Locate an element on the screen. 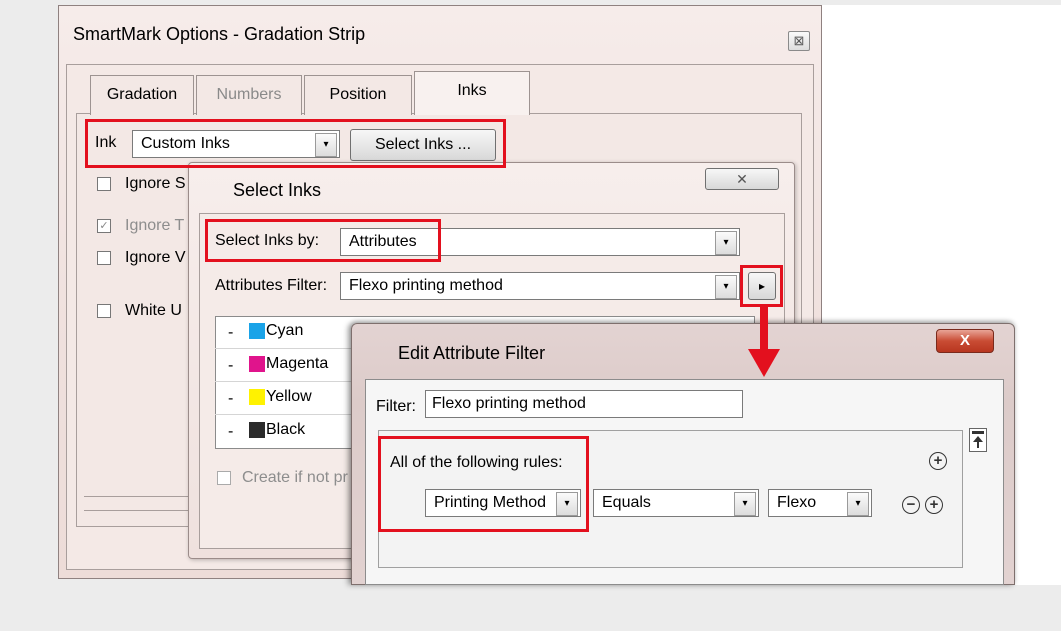  list-item-yellow: Yellow is located at coordinates (289, 397).